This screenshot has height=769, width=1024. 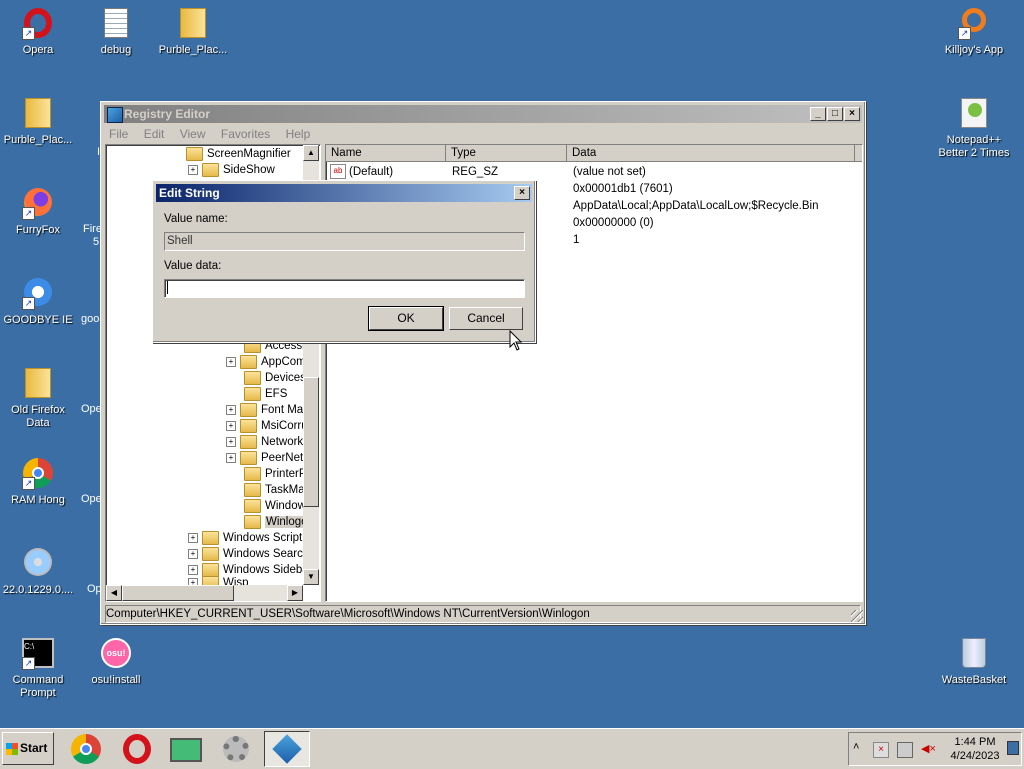 I want to click on tree-item: + PeerNet, so click(x=264, y=458).